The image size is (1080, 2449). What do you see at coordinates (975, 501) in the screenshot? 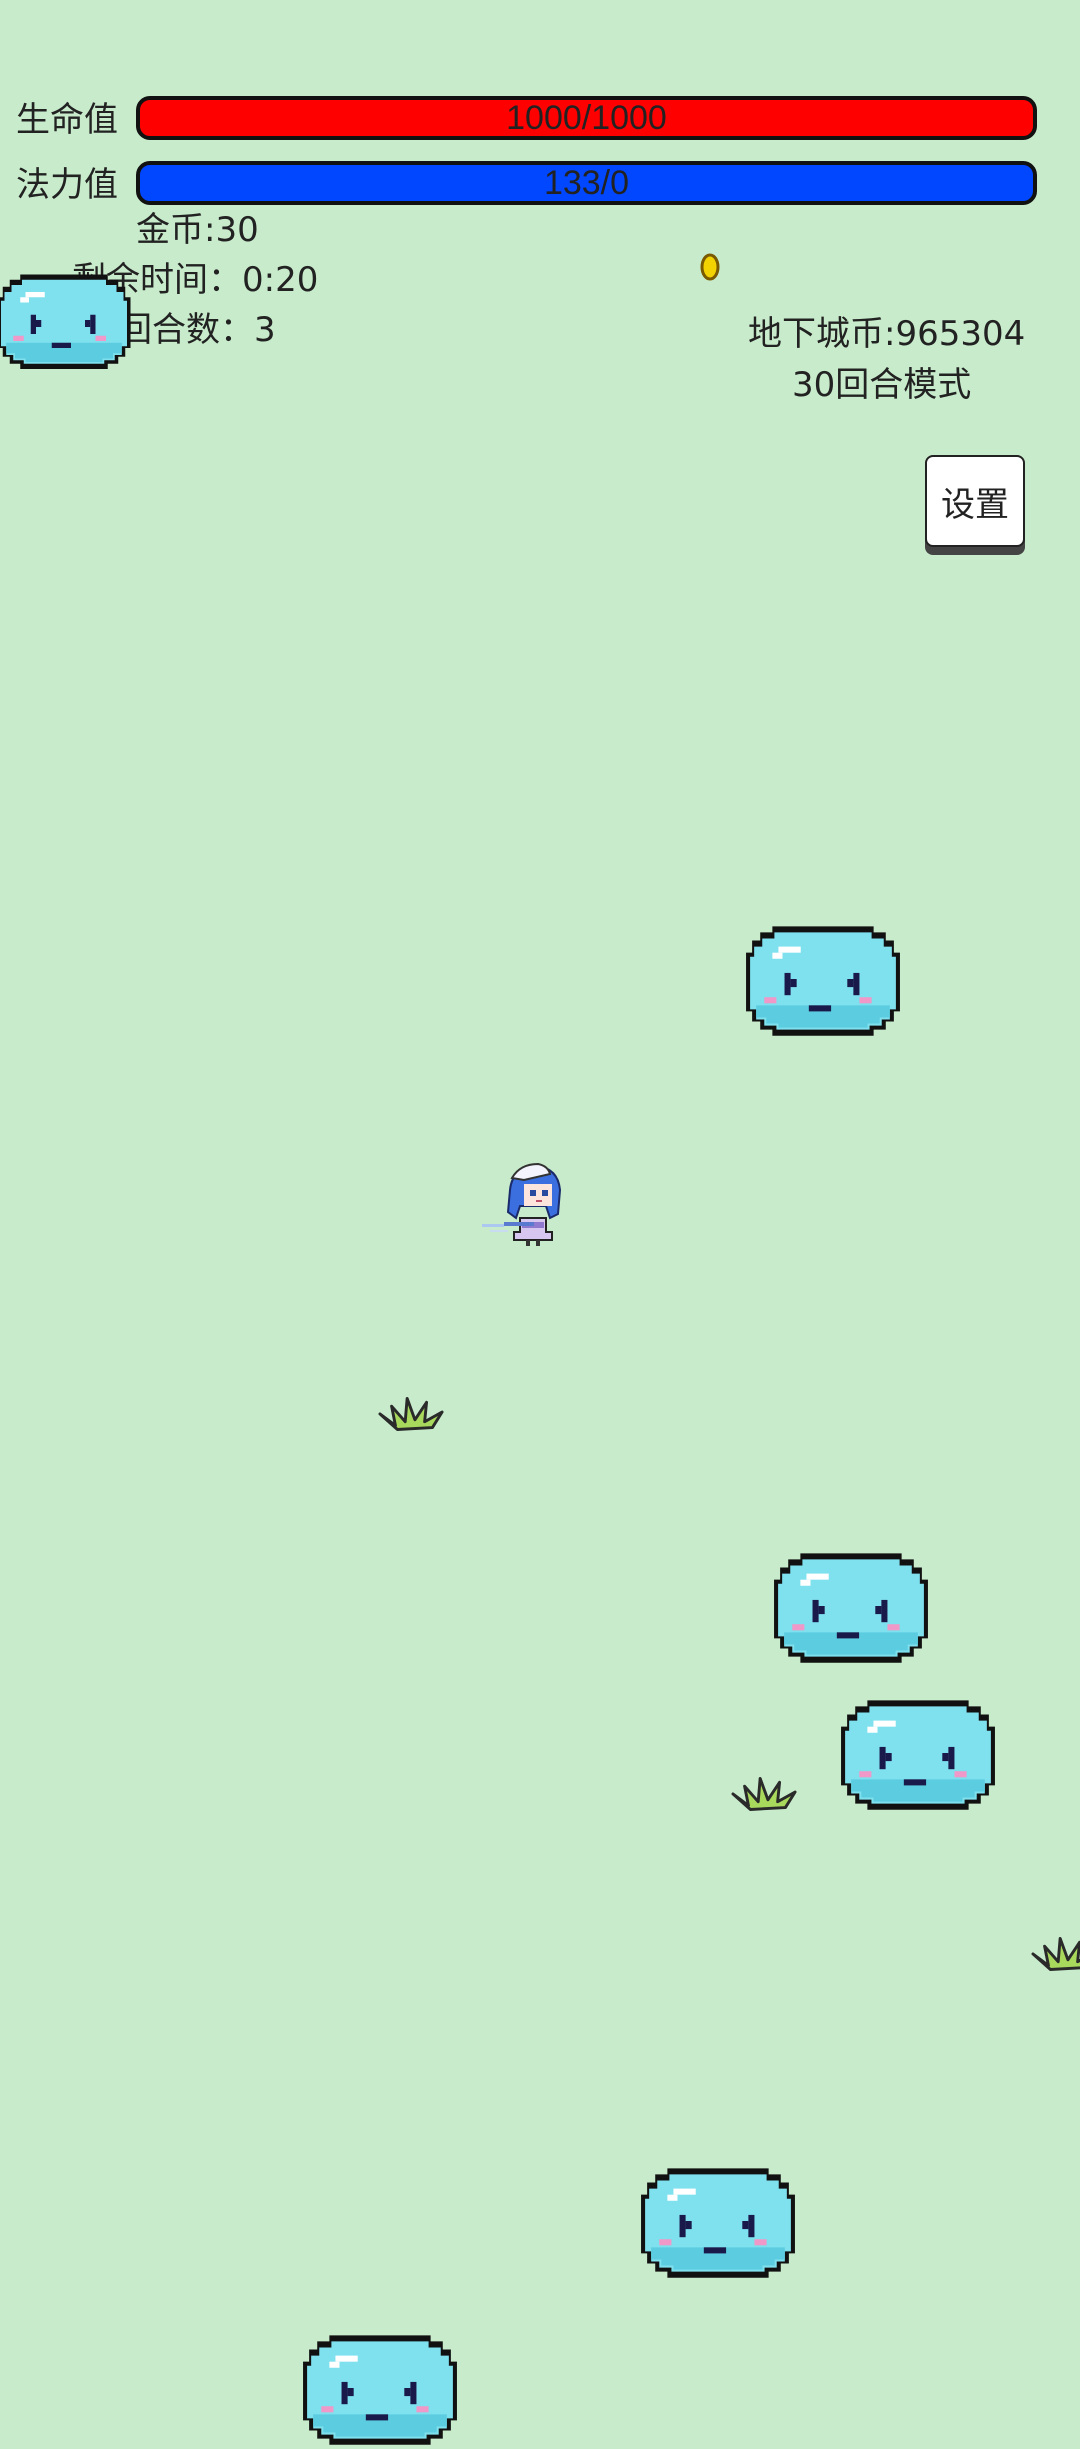
I see `settings-button: 设置` at bounding box center [975, 501].